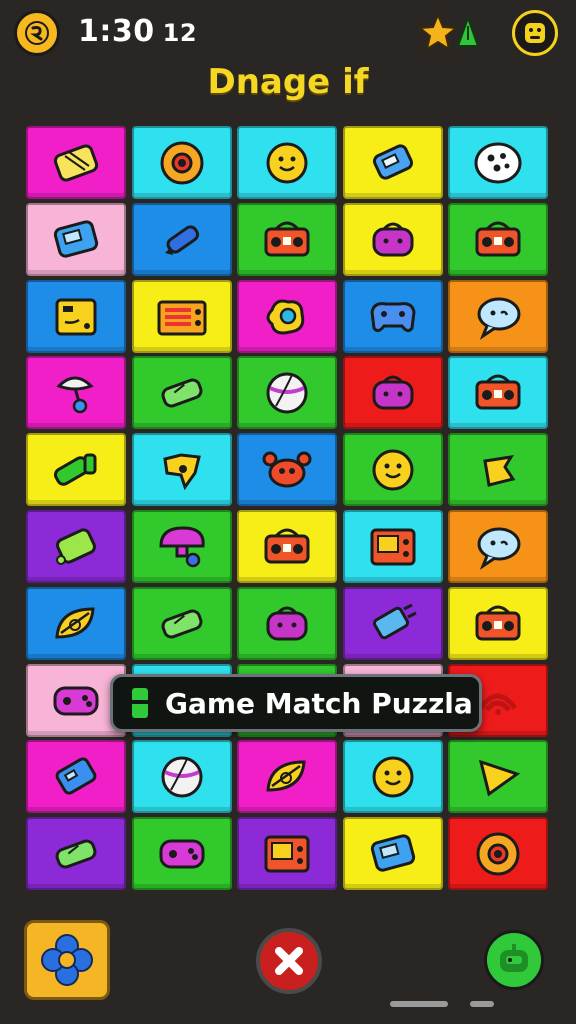 The image size is (576, 1024). I want to click on spray-icon, so click(76, 470).